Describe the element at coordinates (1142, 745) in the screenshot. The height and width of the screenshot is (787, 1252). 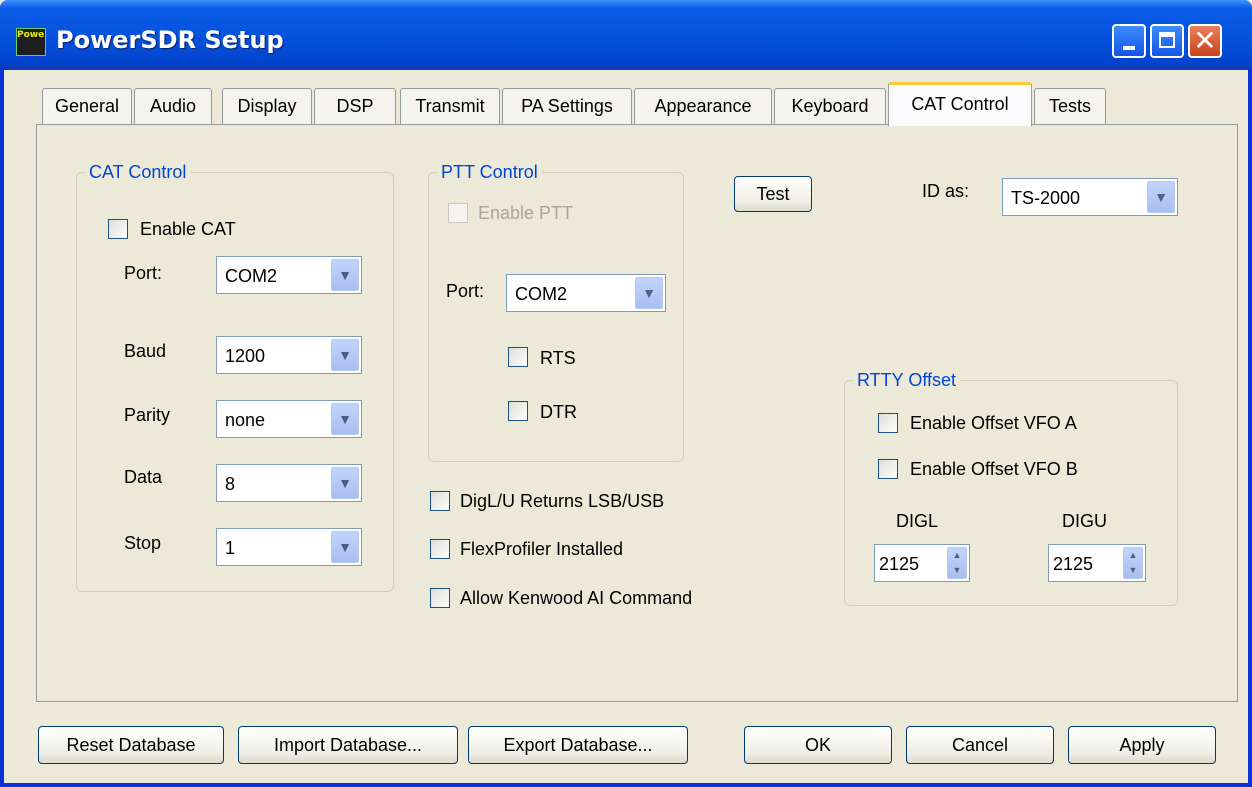
I see `apply-button: Apply` at that location.